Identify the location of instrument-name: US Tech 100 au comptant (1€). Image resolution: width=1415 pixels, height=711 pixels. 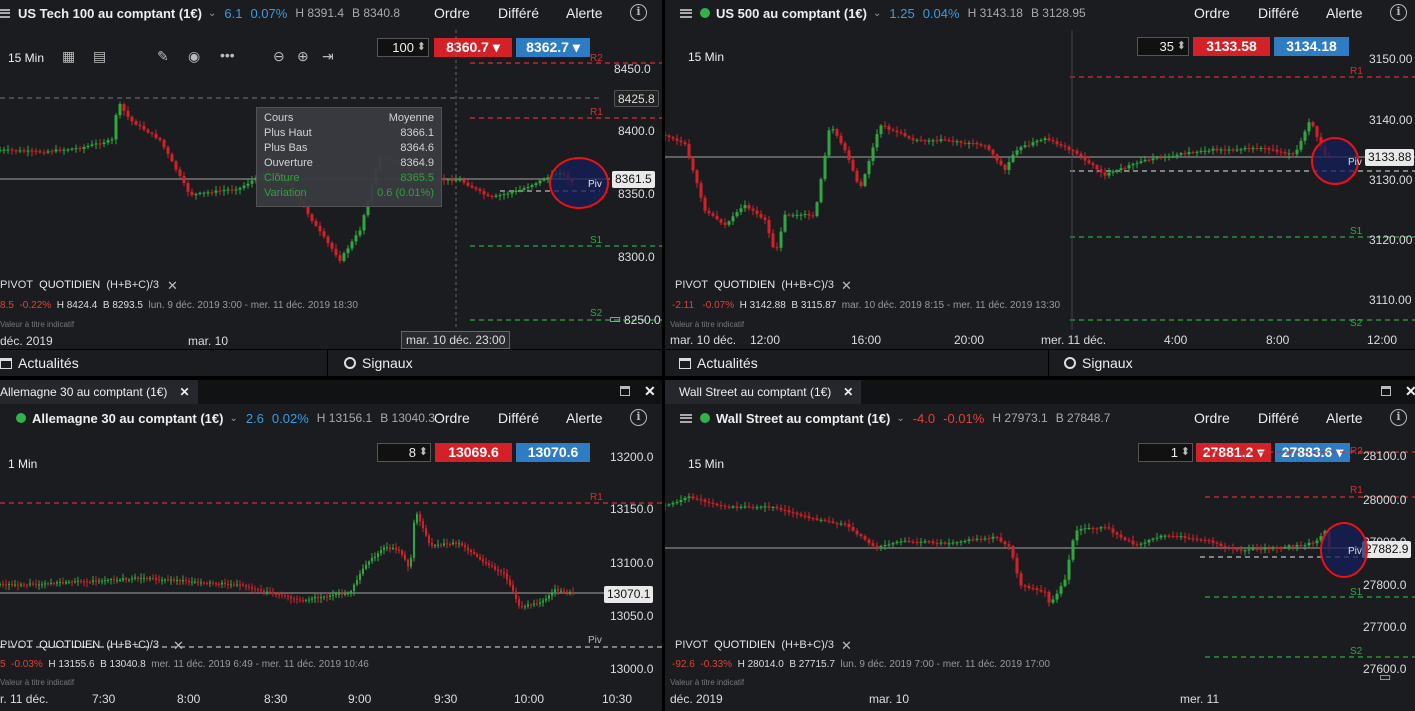
(110, 13).